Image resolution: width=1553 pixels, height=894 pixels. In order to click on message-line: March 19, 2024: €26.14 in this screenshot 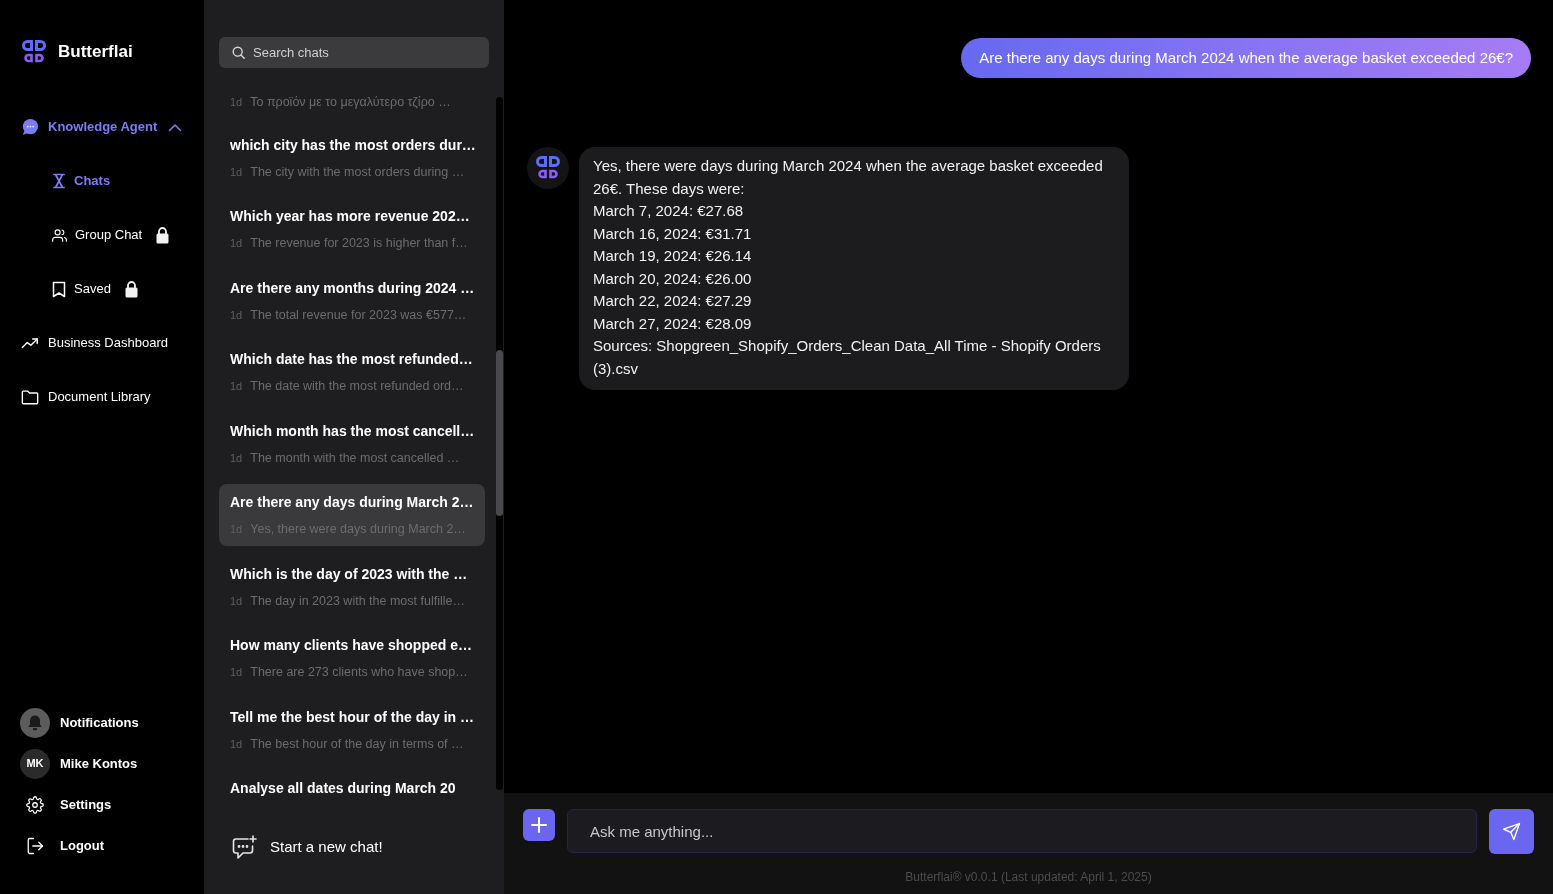, I will do `click(673, 256)`.